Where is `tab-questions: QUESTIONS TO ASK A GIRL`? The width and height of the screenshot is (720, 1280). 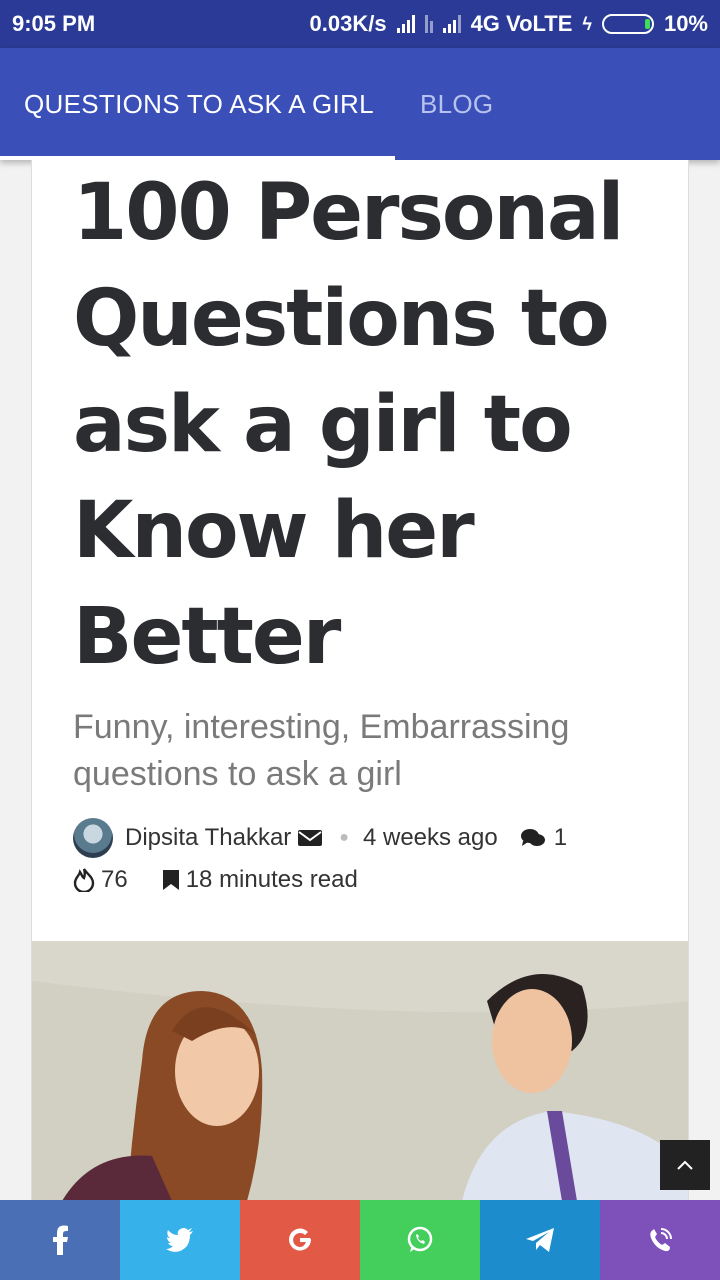 tab-questions: QUESTIONS TO ASK A GIRL is located at coordinates (199, 104).